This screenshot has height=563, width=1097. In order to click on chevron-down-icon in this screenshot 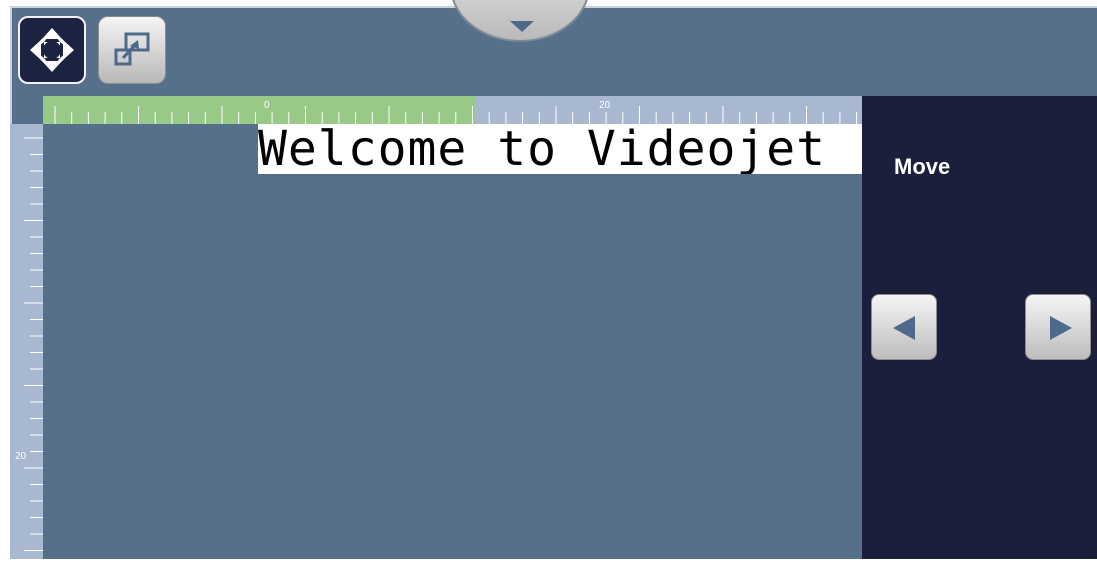, I will do `click(522, 26)`.